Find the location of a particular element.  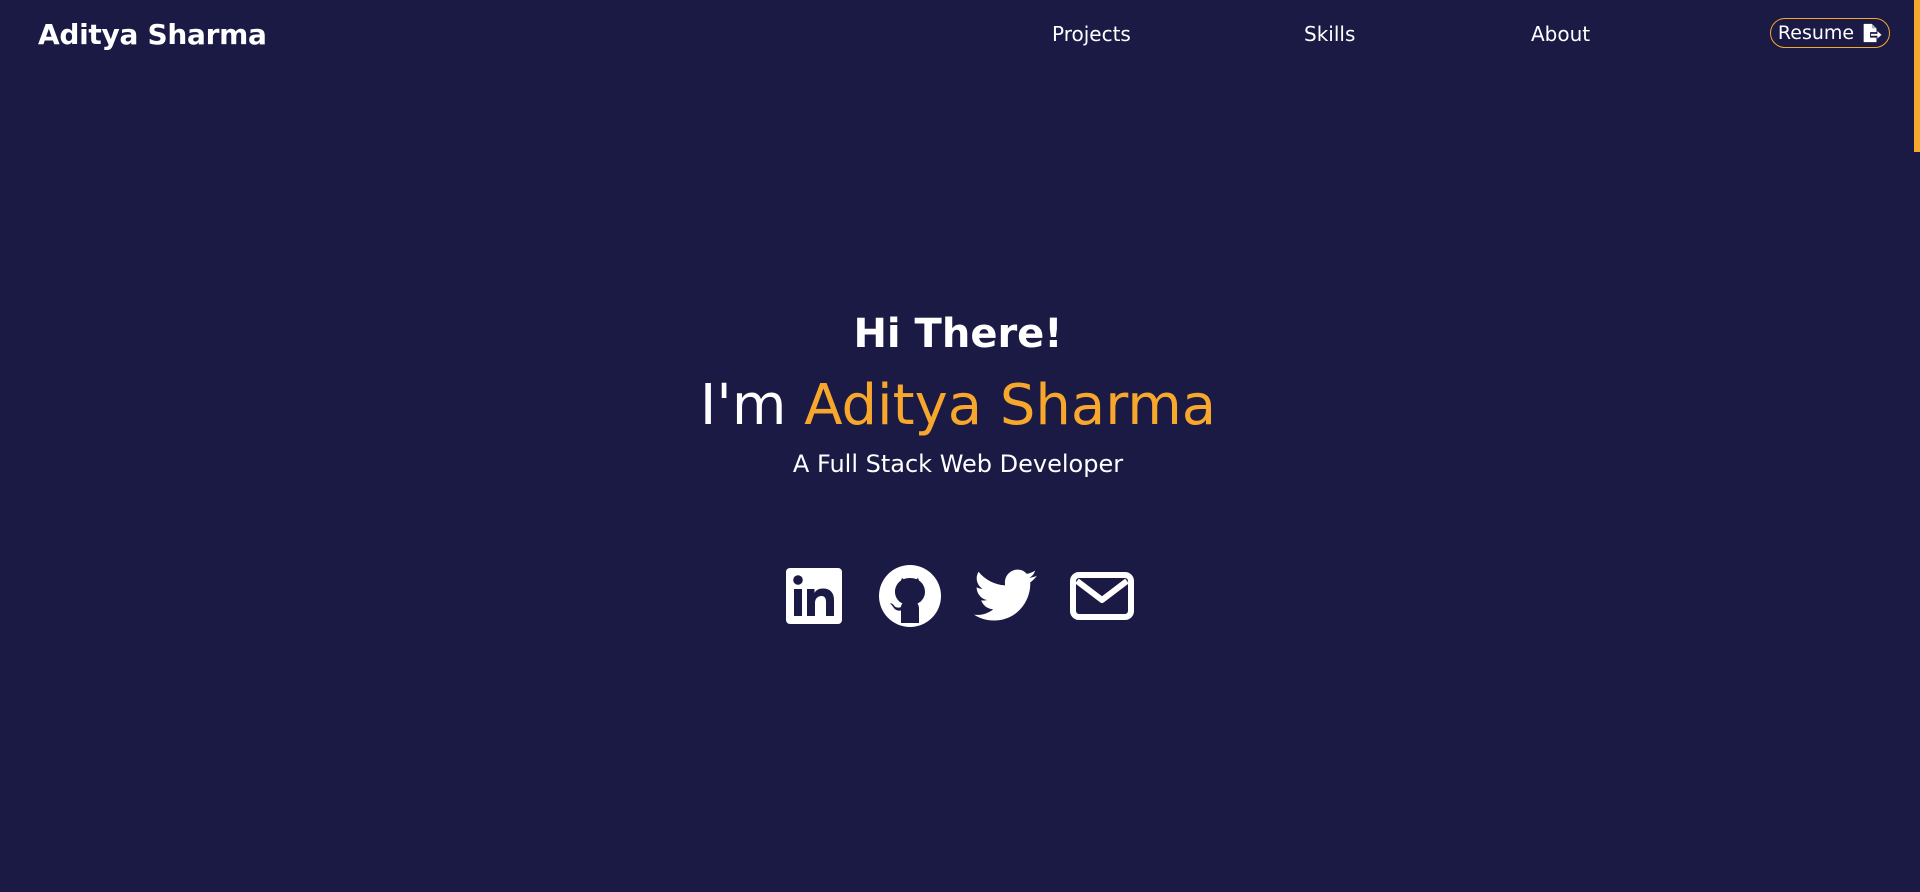

twitter-icon is located at coordinates (1006, 596).